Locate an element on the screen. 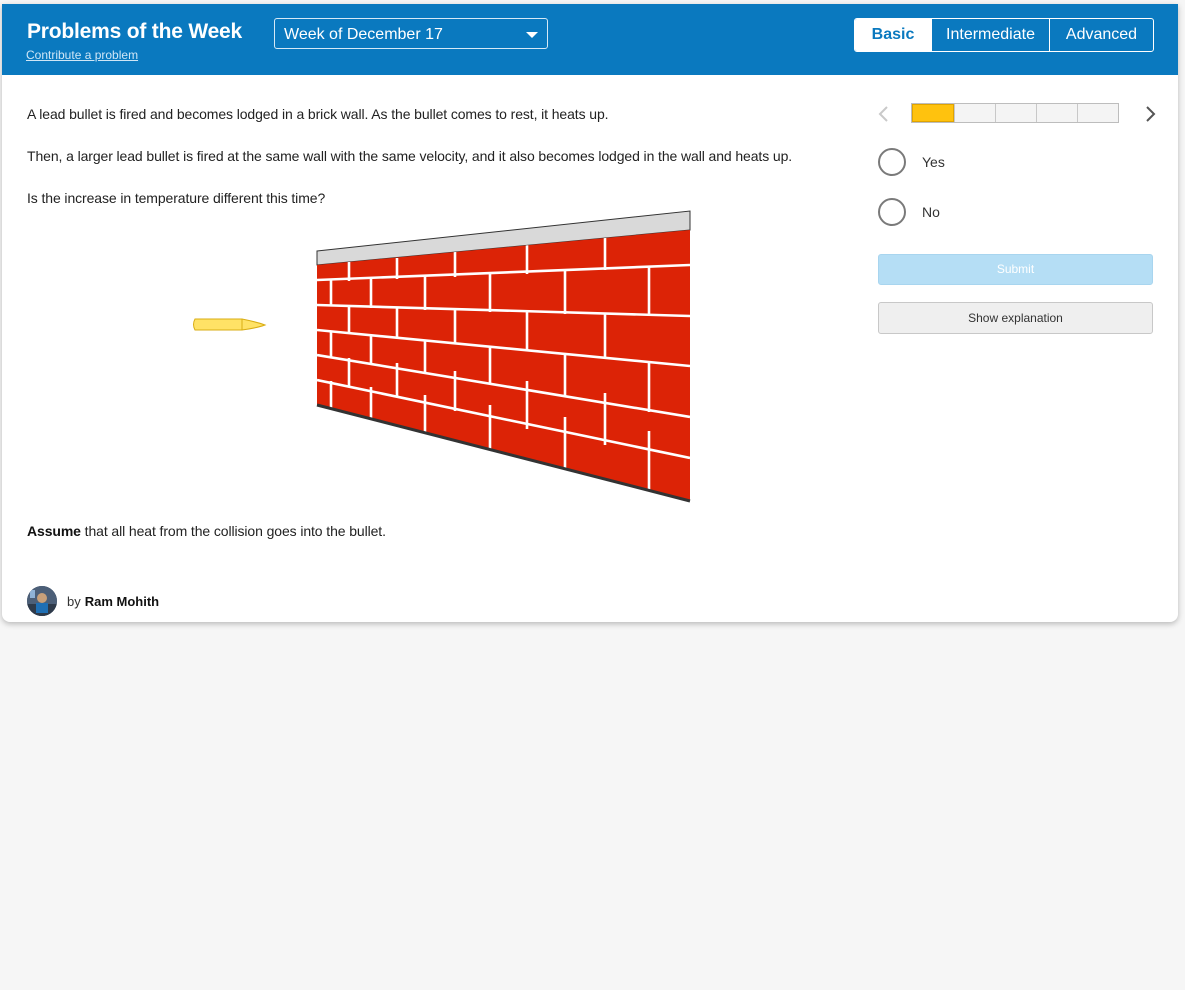 The width and height of the screenshot is (1185, 990). choice-yes-label: Yes is located at coordinates (933, 162).